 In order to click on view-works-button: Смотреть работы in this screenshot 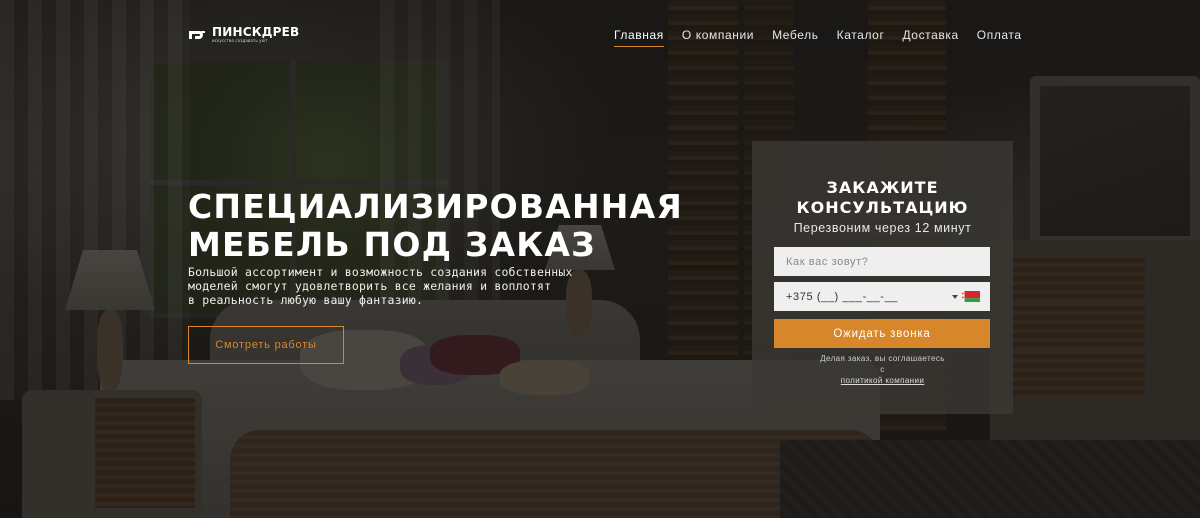, I will do `click(266, 345)`.